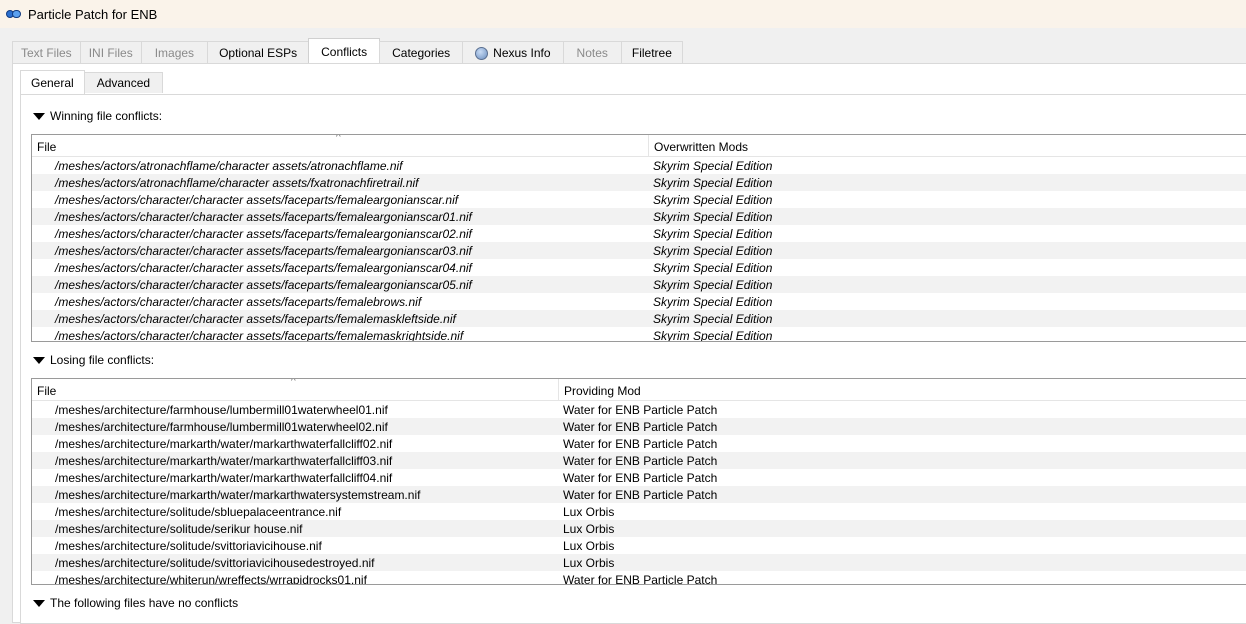 Image resolution: width=1246 pixels, height=624 pixels. I want to click on window-title: Particle Patch for ENB, so click(93, 14).